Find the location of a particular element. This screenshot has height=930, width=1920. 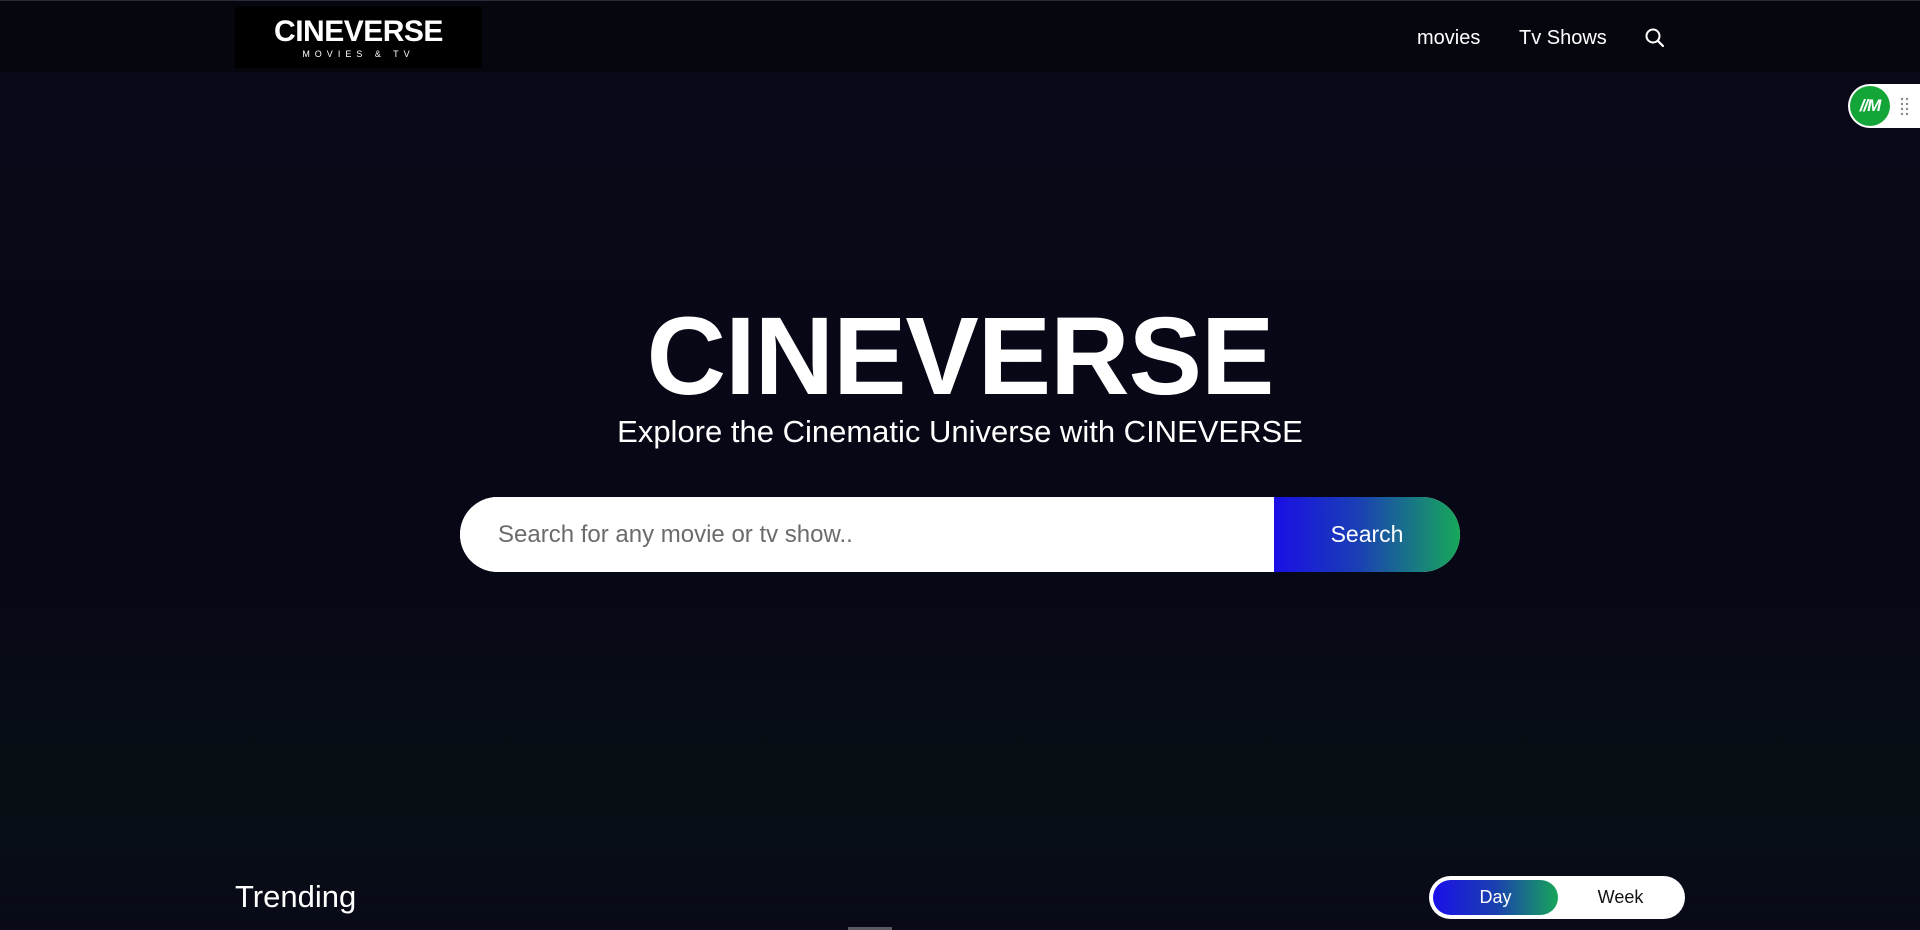

nav-link-movies: movies is located at coordinates (1448, 38).